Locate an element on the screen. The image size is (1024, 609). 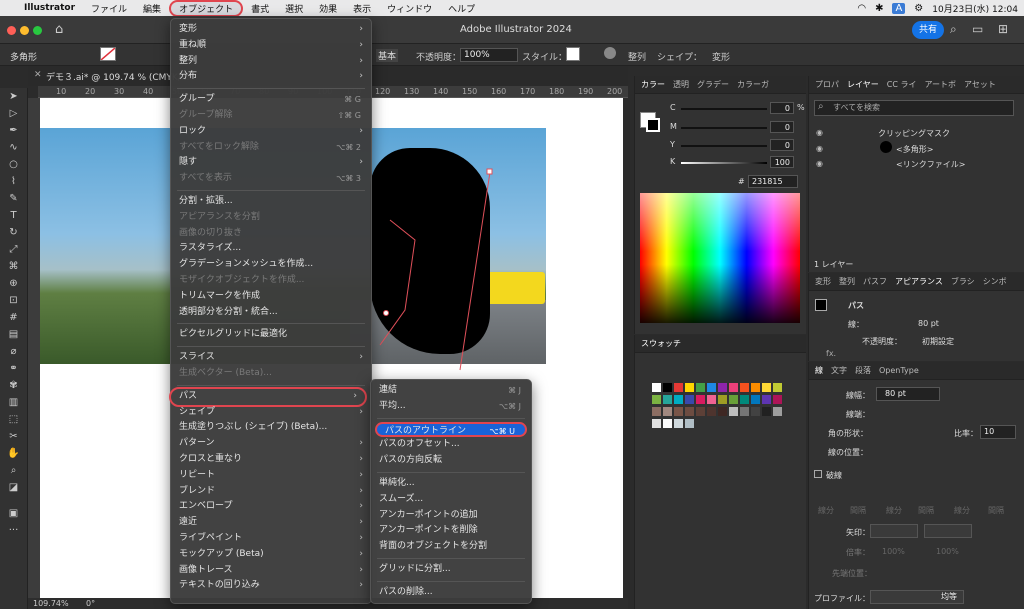
scale-start: 100% is located at coordinates (893, 551).